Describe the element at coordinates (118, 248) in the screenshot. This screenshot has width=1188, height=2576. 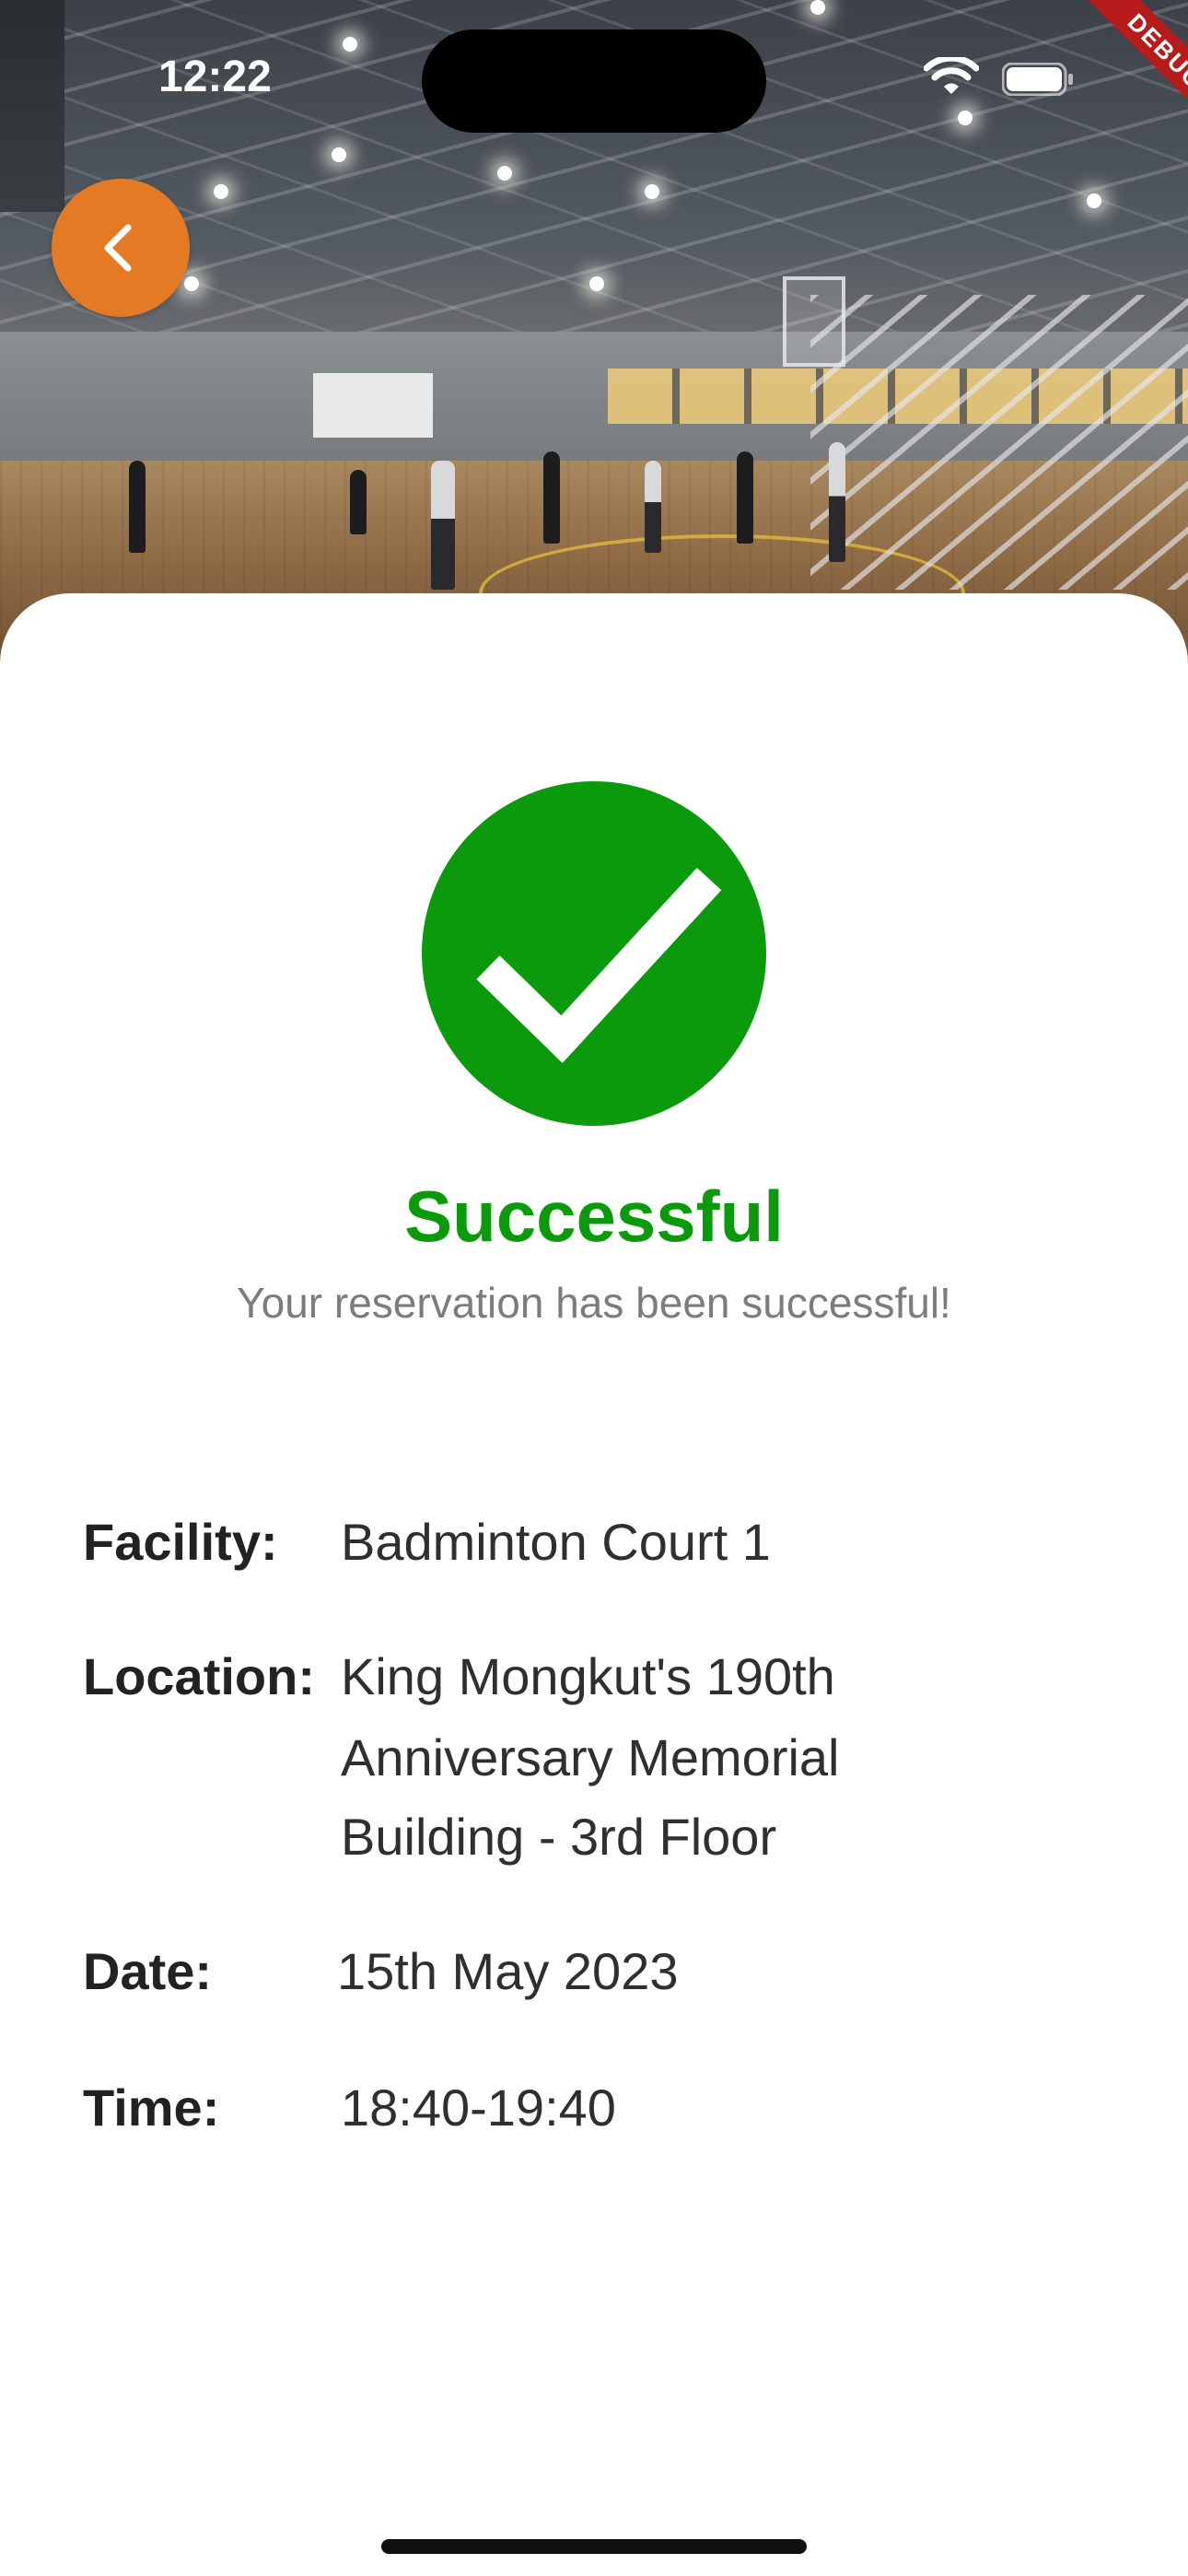
I see `chevron-left-icon` at that location.